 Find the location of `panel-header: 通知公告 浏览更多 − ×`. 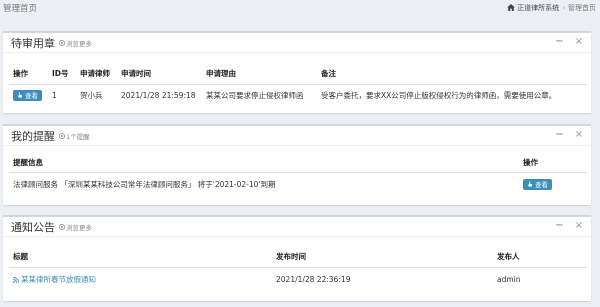

panel-header: 通知公告 浏览更多 − × is located at coordinates (297, 227).